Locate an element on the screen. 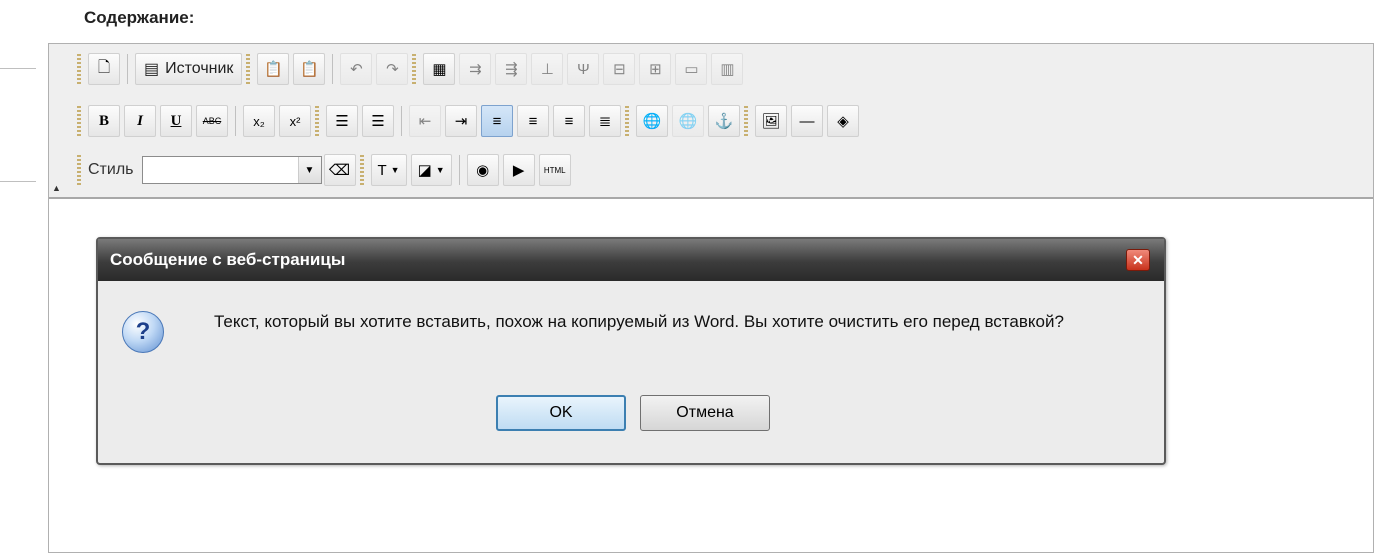  outdent-button: ⇤ is located at coordinates (425, 121).